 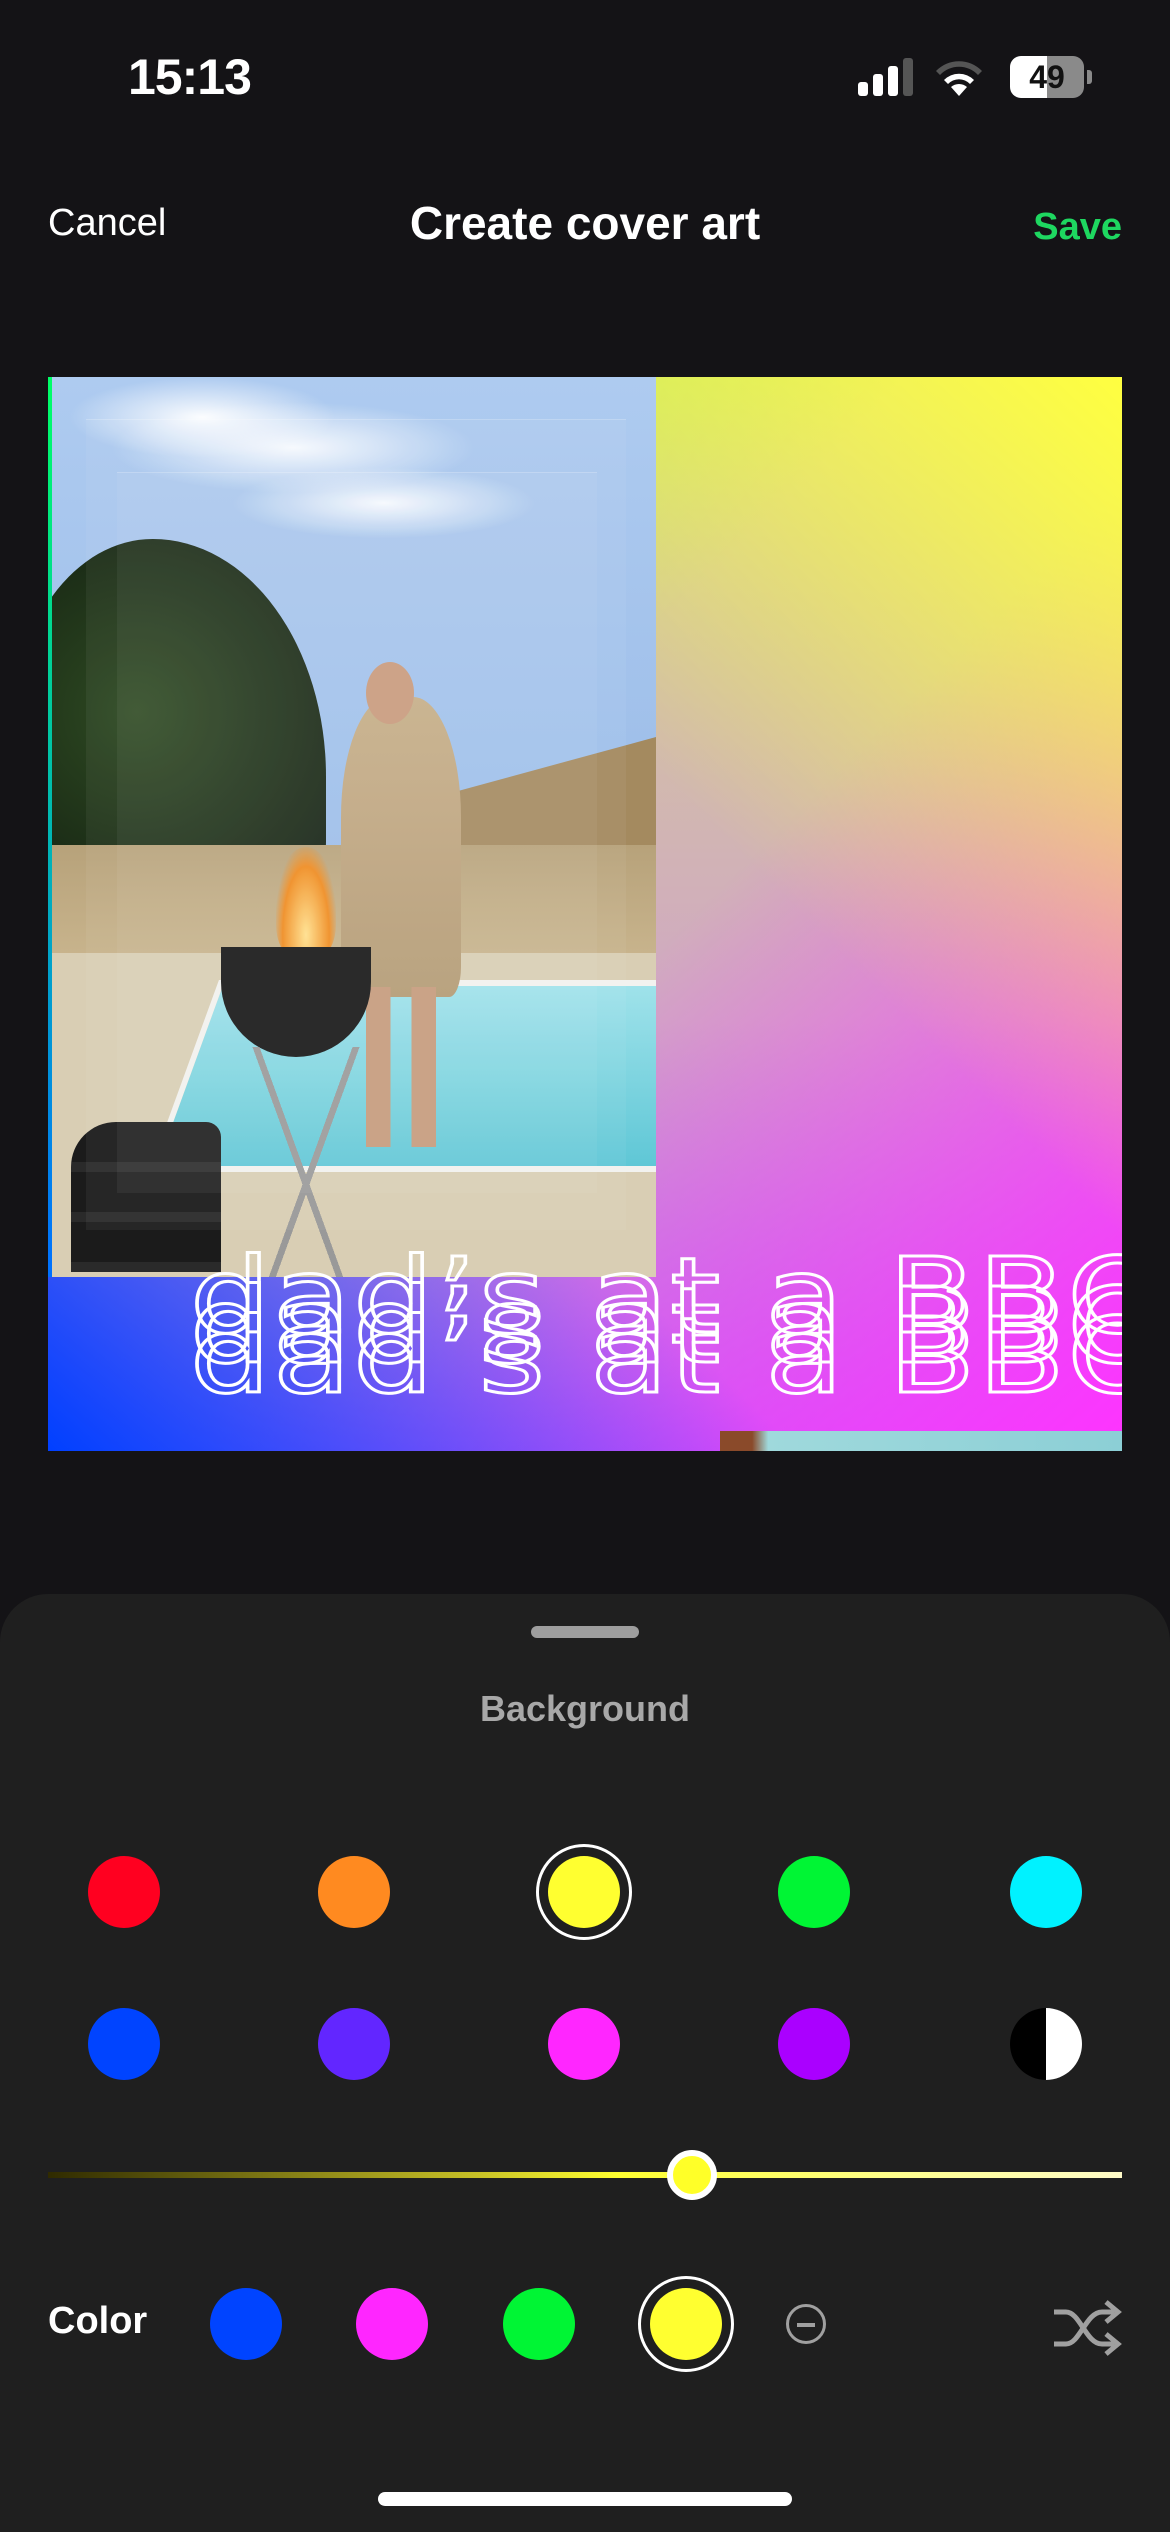 I want to click on background-swatch-magenta, so click(x=584, y=2044).